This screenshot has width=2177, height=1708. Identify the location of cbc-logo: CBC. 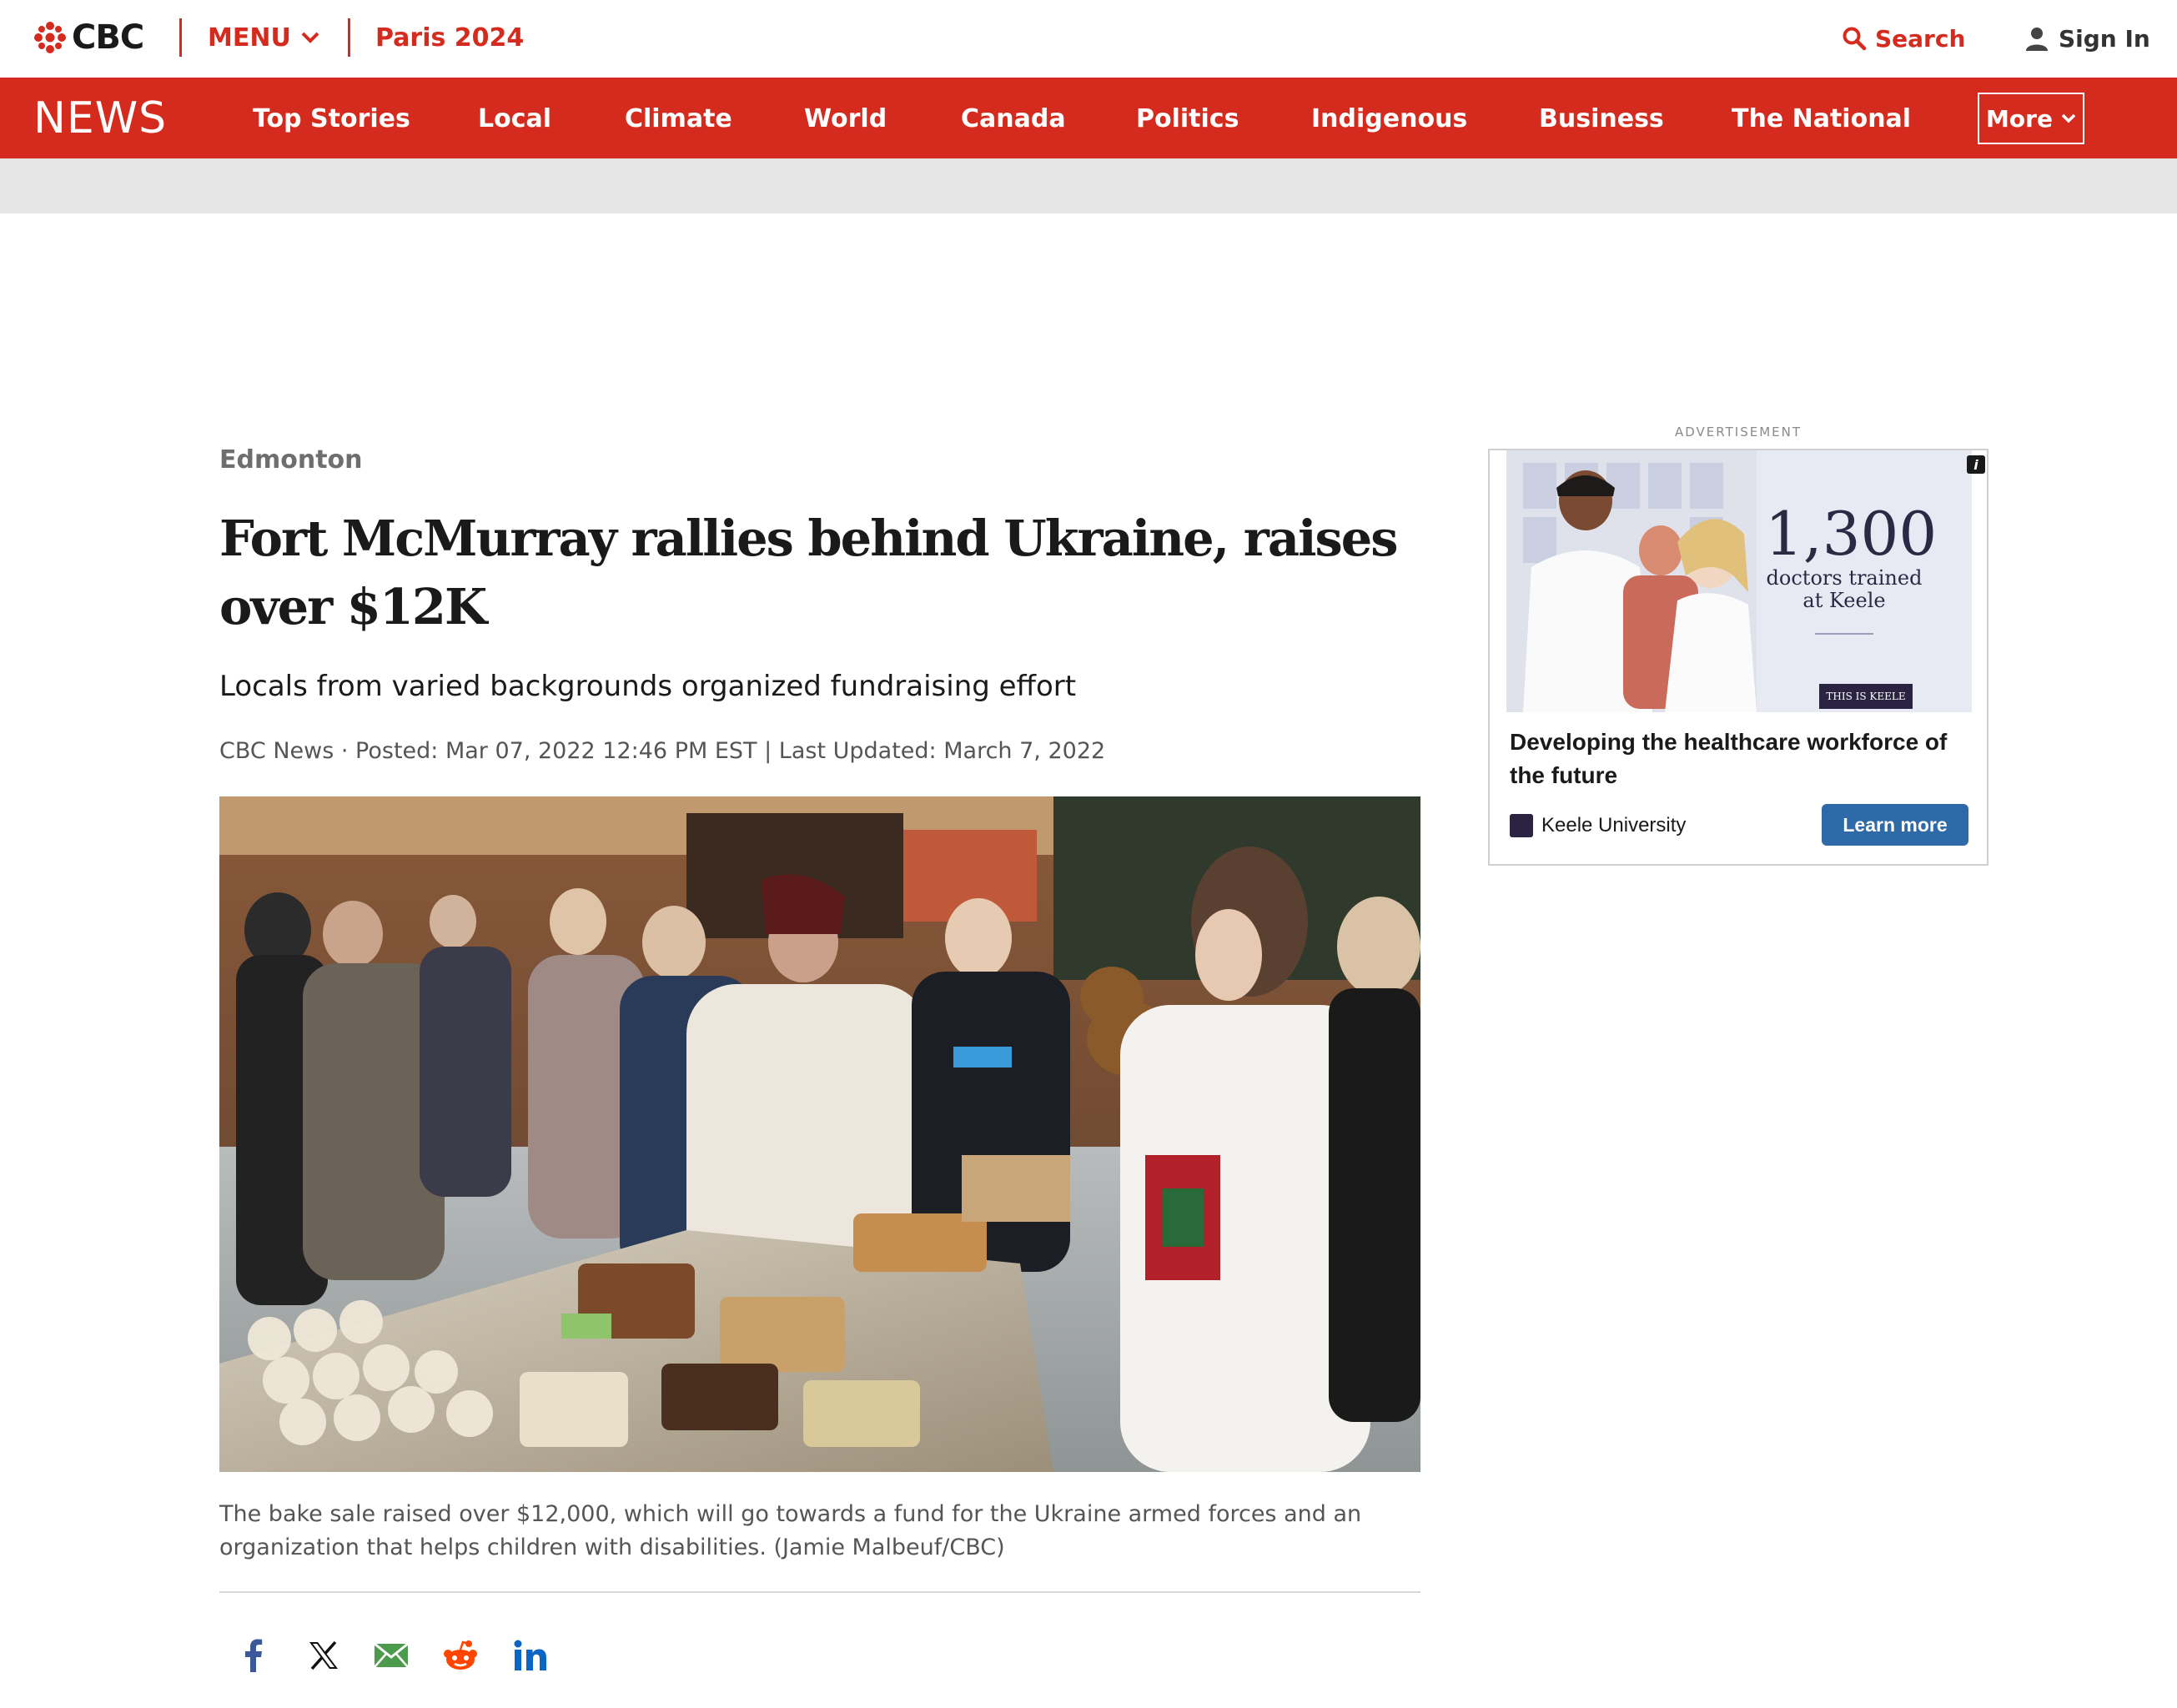
(88, 37).